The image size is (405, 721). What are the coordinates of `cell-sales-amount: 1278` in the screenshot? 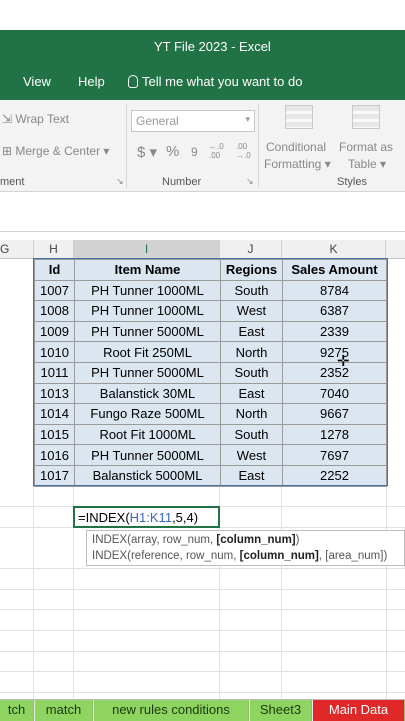 It's located at (334, 434).